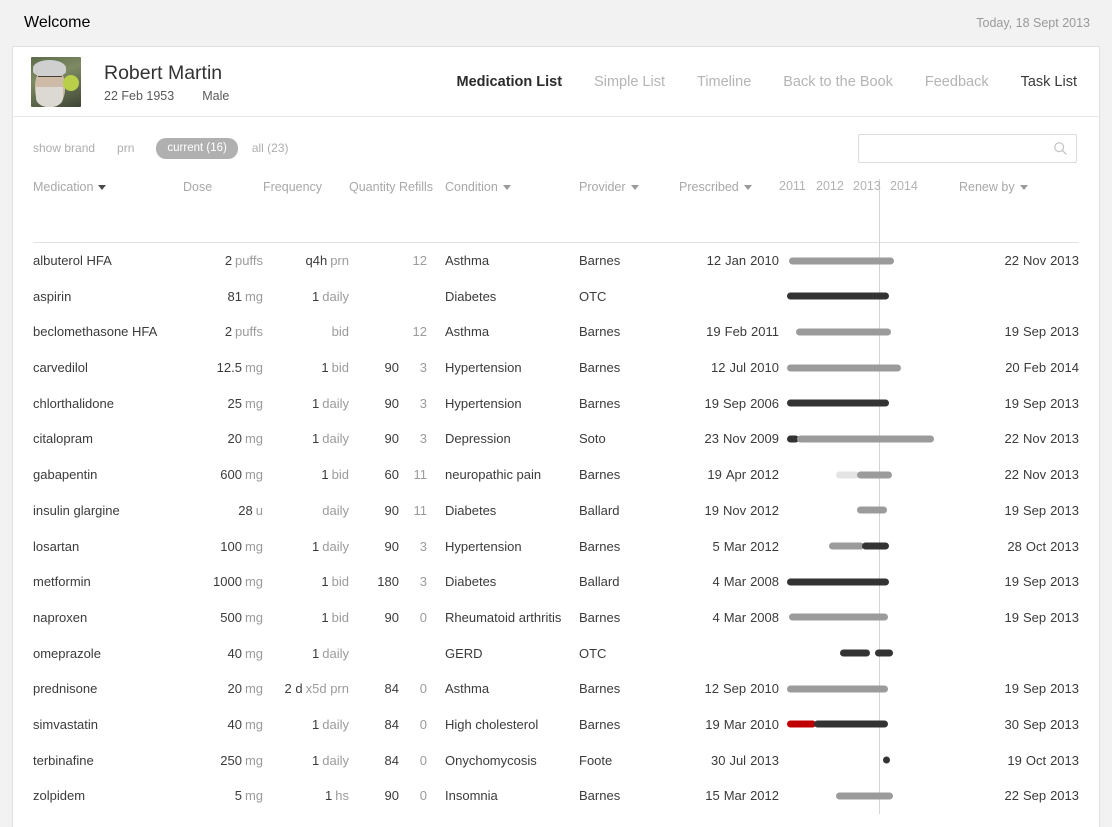  Describe the element at coordinates (108, 192) in the screenshot. I see `col-medication: Medication` at that location.